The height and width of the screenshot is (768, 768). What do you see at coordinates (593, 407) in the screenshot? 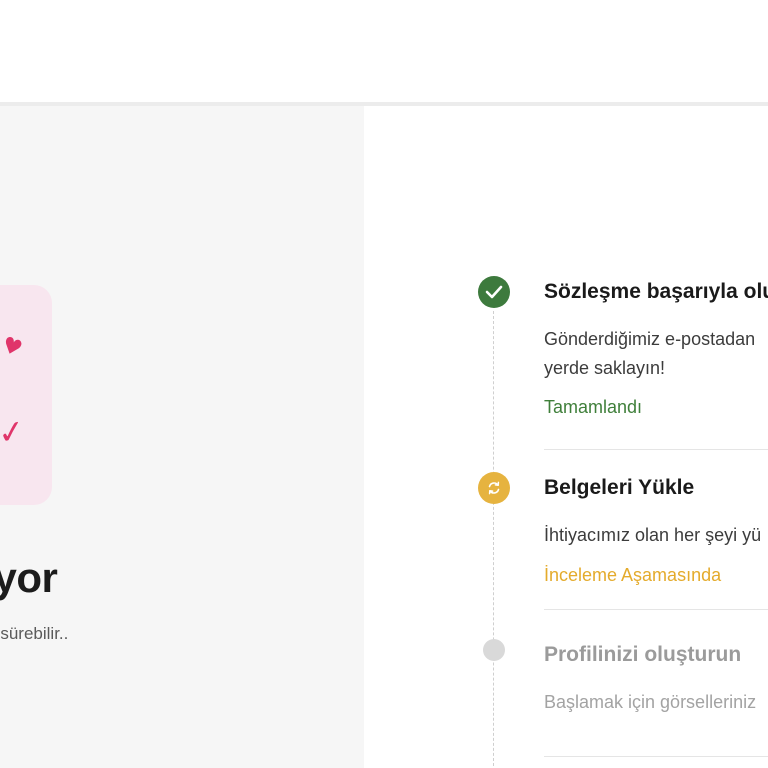
I see `step-status: Tamamlandı` at bounding box center [593, 407].